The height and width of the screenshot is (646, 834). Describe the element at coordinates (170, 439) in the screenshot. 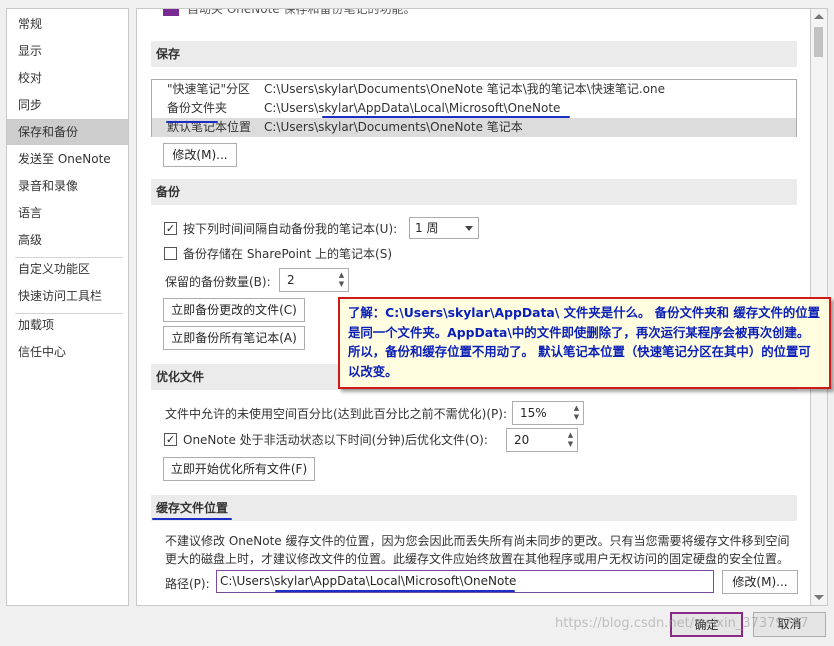

I see `inactive-optimize-checkbox: ✓` at that location.